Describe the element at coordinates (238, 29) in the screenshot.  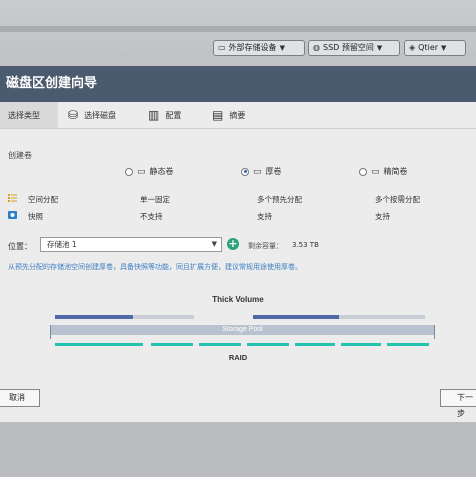
I see `toolbar-divider` at that location.